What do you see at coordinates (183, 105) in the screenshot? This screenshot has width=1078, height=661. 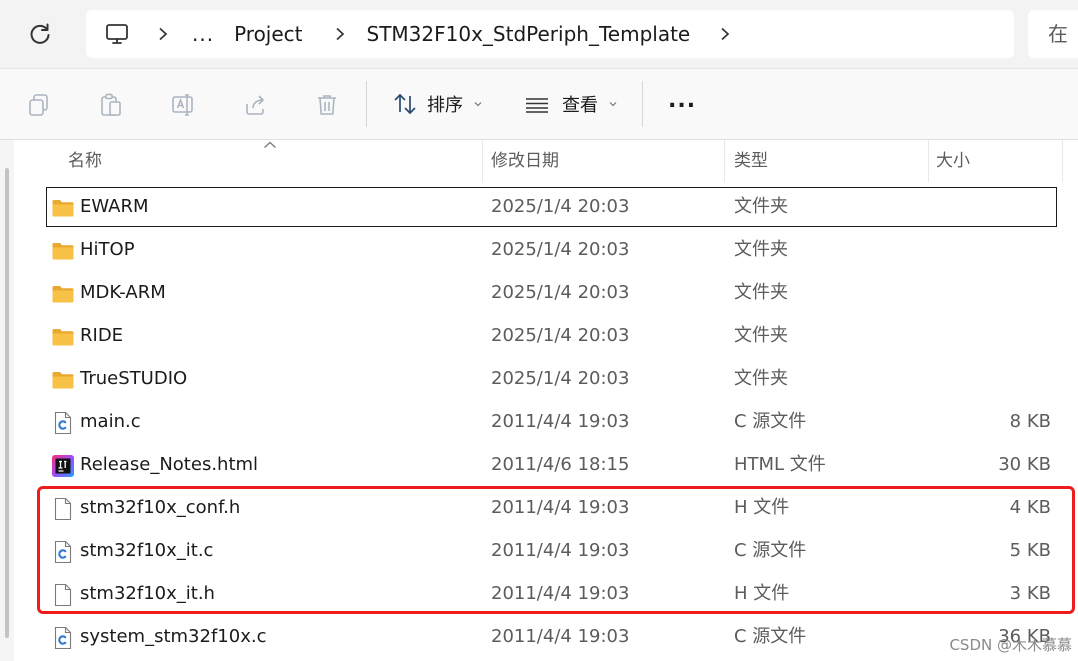 I see `rename-icon` at bounding box center [183, 105].